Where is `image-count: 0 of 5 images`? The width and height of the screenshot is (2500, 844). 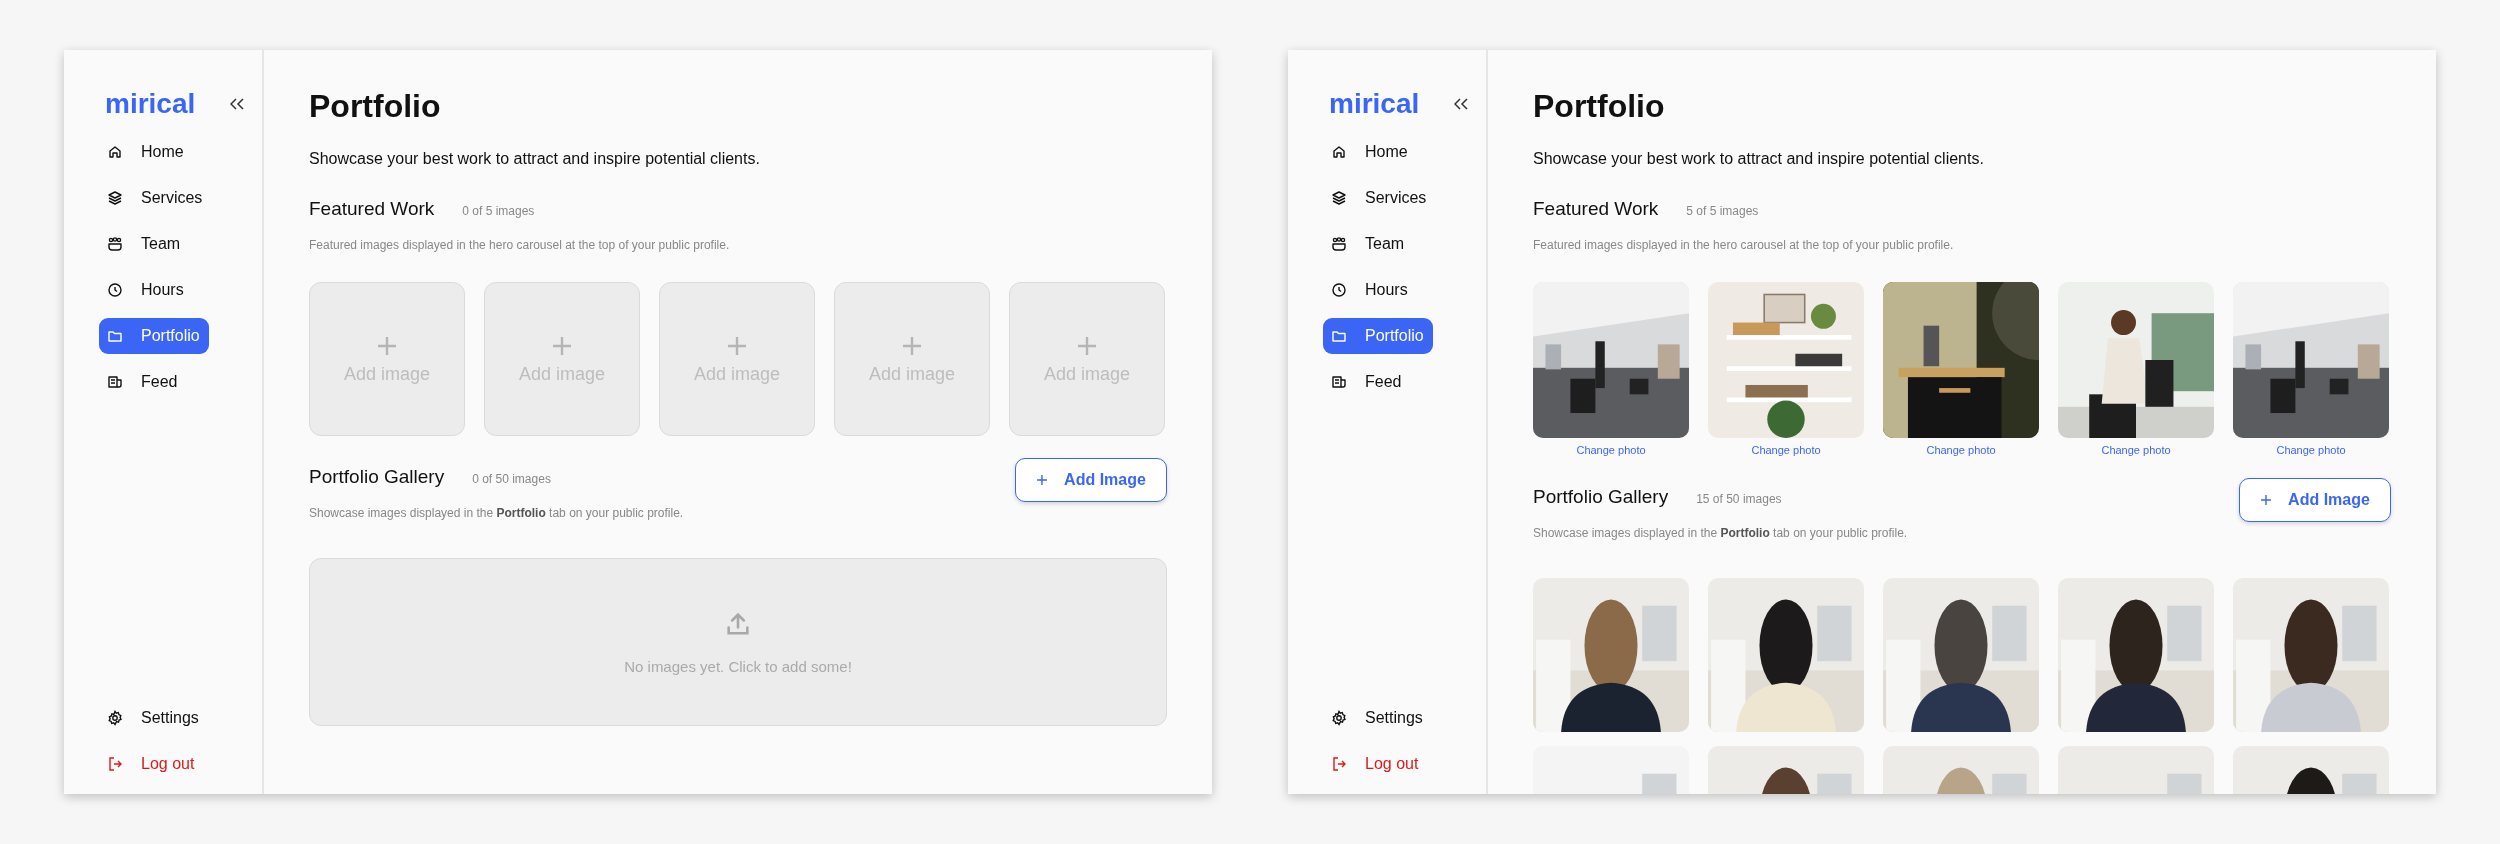 image-count: 0 of 5 images is located at coordinates (498, 211).